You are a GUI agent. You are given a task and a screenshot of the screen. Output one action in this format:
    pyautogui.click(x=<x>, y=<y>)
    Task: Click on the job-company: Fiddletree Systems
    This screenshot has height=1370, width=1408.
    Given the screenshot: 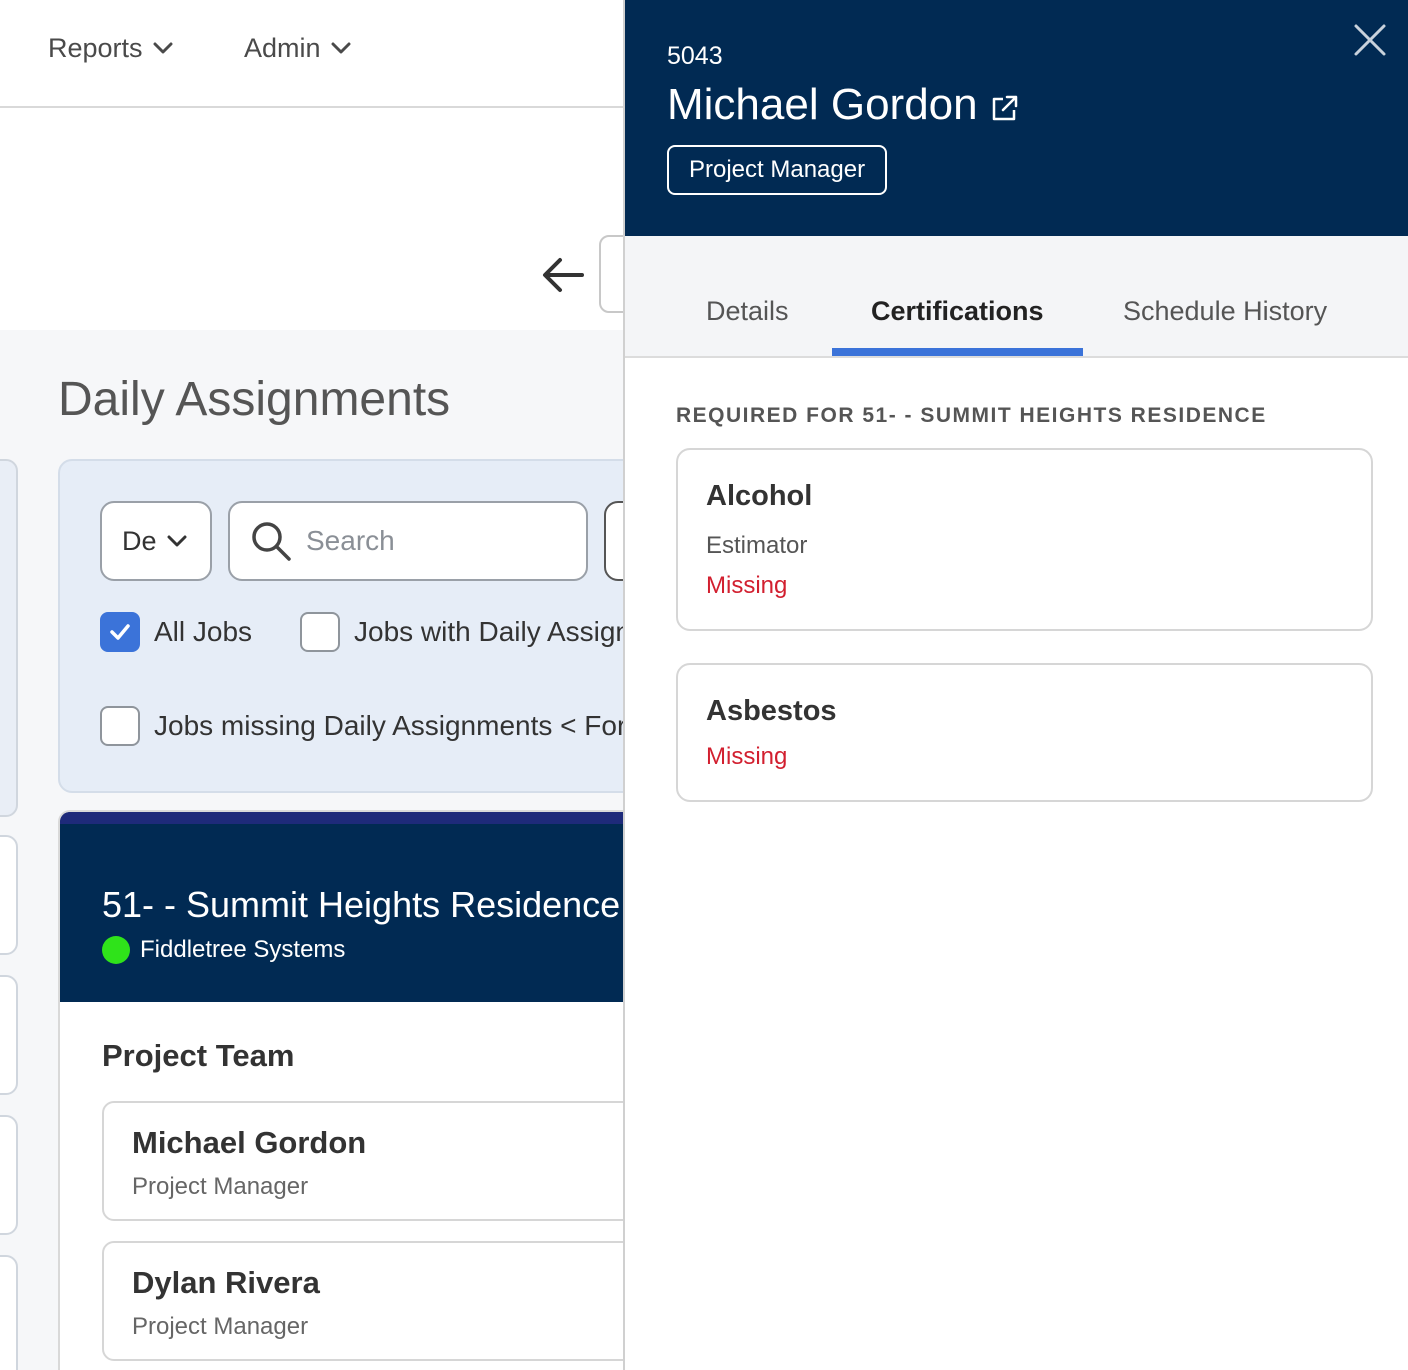 What is the action you would take?
    pyautogui.click(x=223, y=950)
    